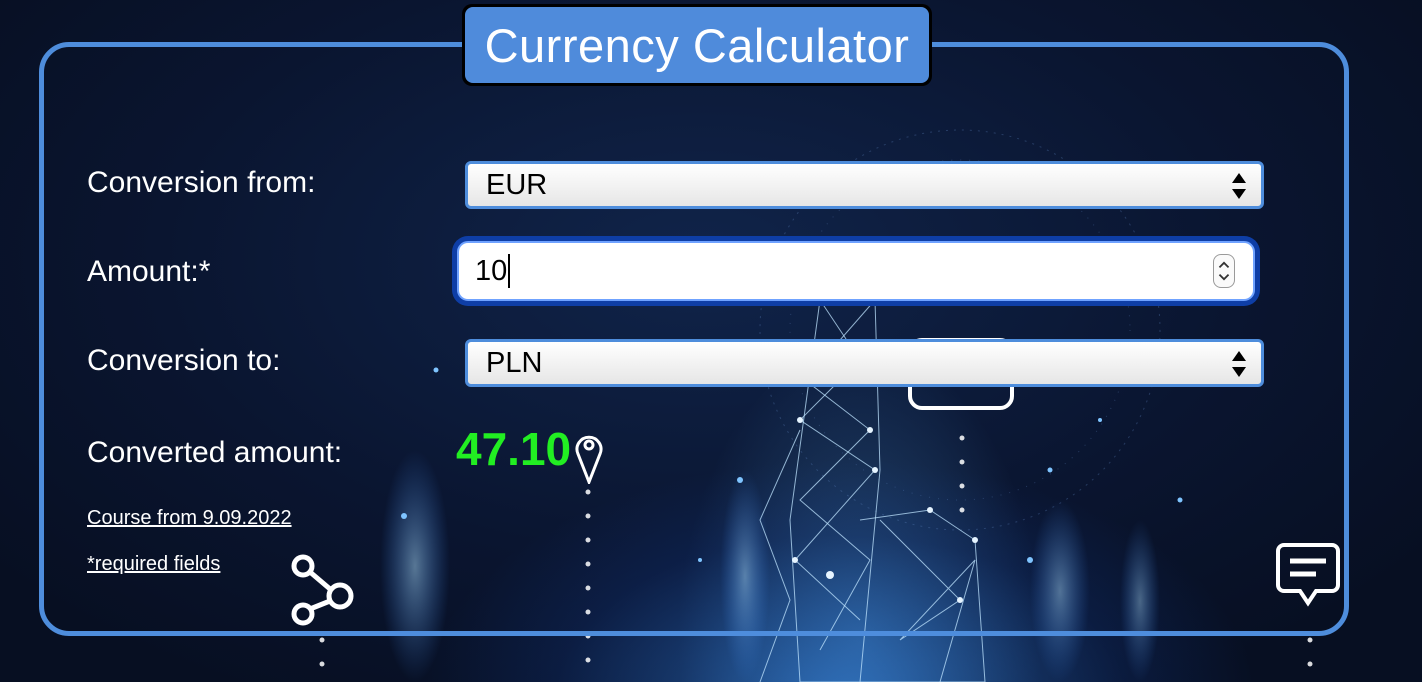 This screenshot has width=1422, height=682. What do you see at coordinates (1224, 271) in the screenshot?
I see `number-spinner-icon` at bounding box center [1224, 271].